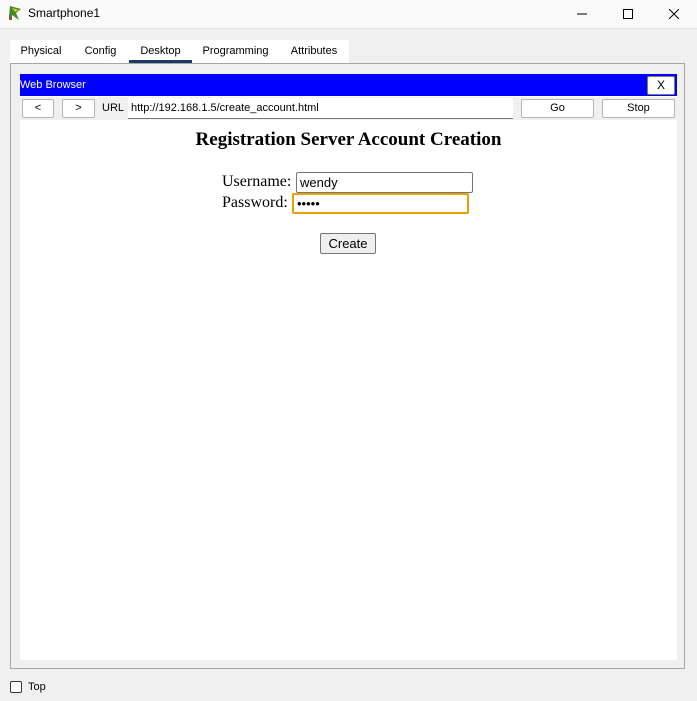  Describe the element at coordinates (100, 51) in the screenshot. I see `tab-config: Config` at that location.